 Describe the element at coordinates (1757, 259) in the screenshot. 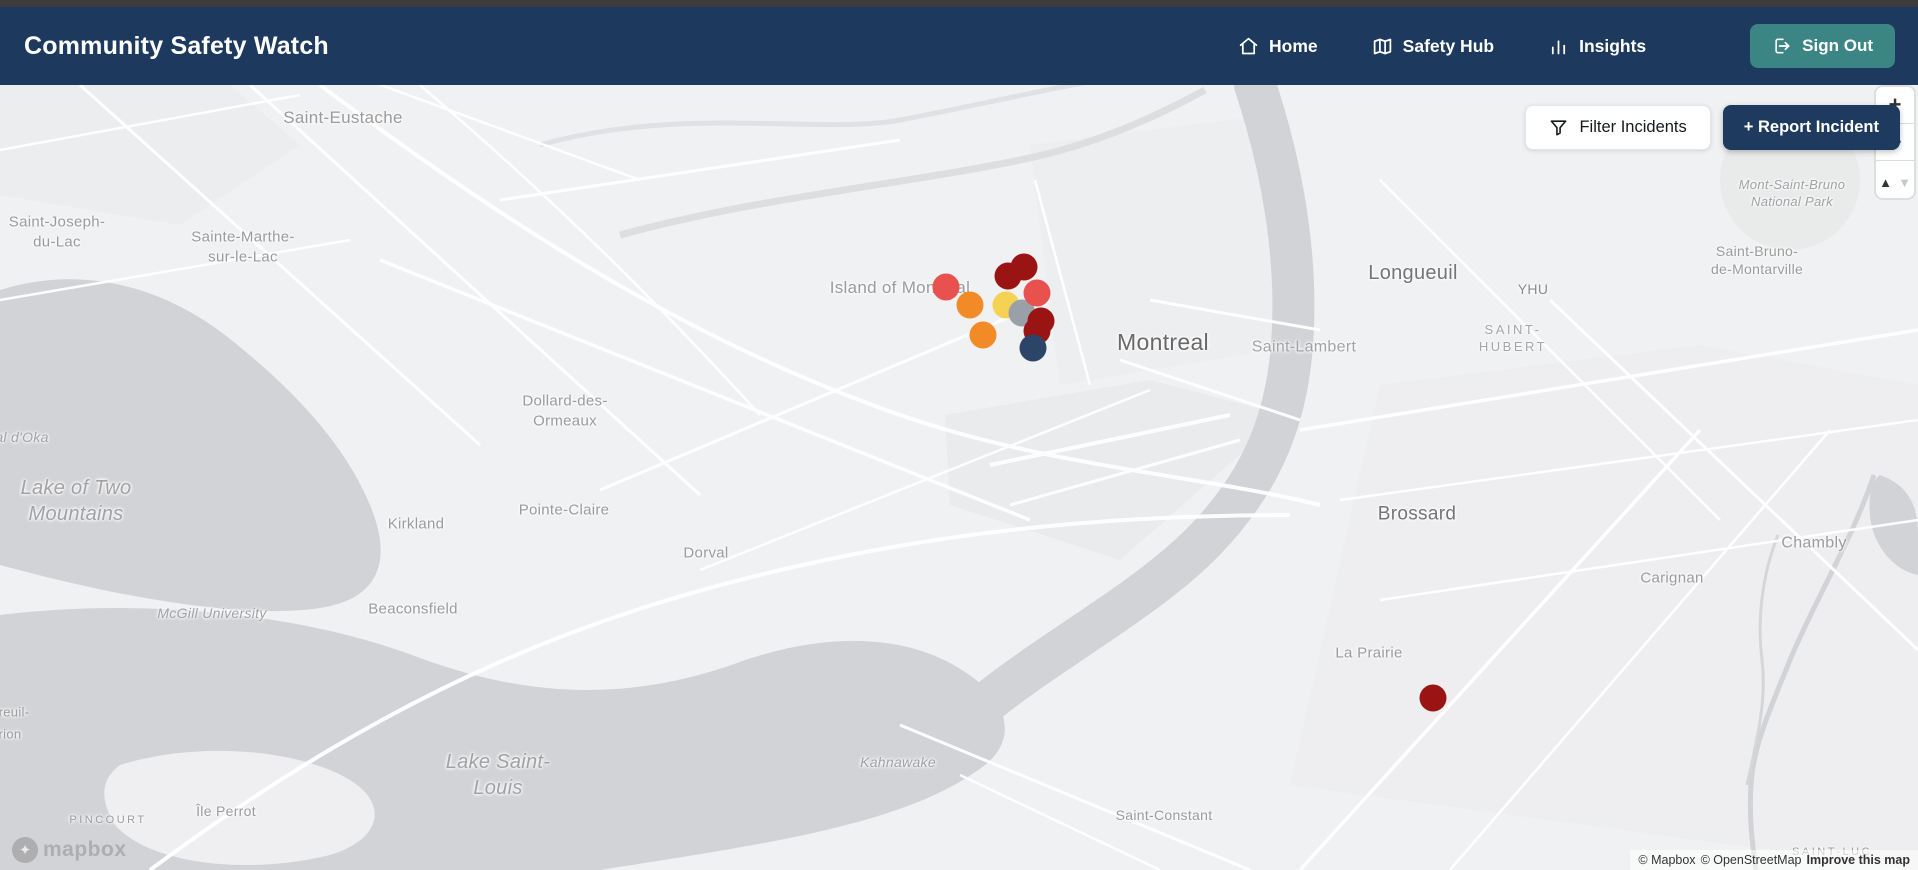

I see `map-label: Saint-Bruno- de-Montarville` at that location.